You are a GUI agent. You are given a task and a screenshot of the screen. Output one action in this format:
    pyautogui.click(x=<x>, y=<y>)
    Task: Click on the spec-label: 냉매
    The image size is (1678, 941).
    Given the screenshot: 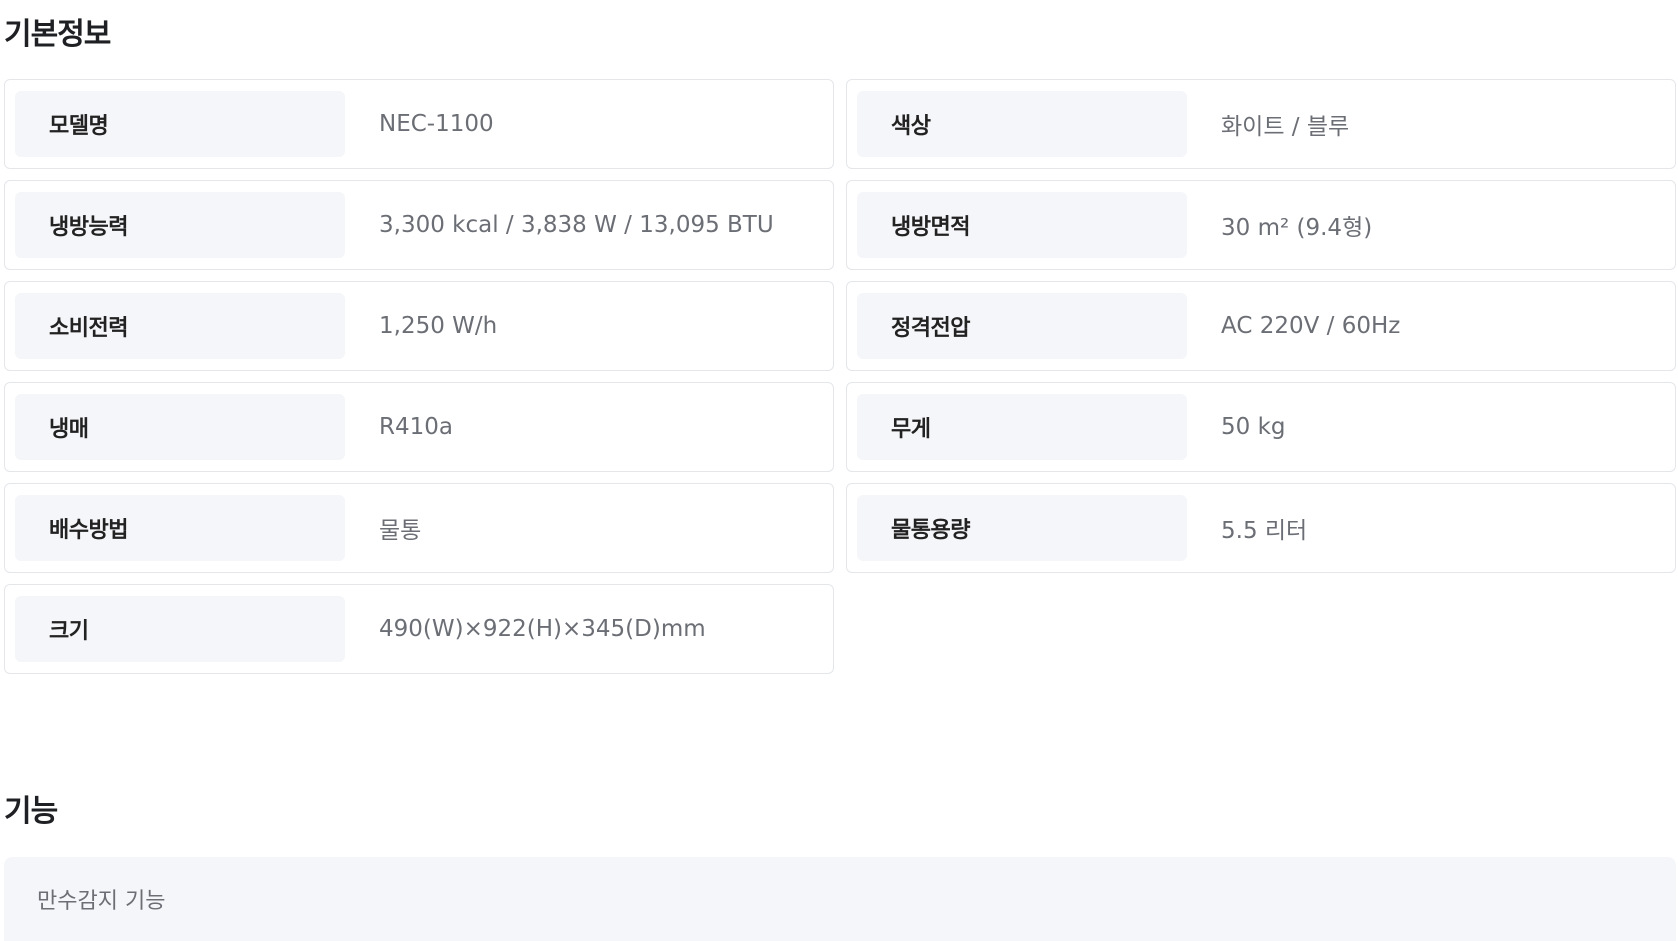 What is the action you would take?
    pyautogui.click(x=180, y=427)
    